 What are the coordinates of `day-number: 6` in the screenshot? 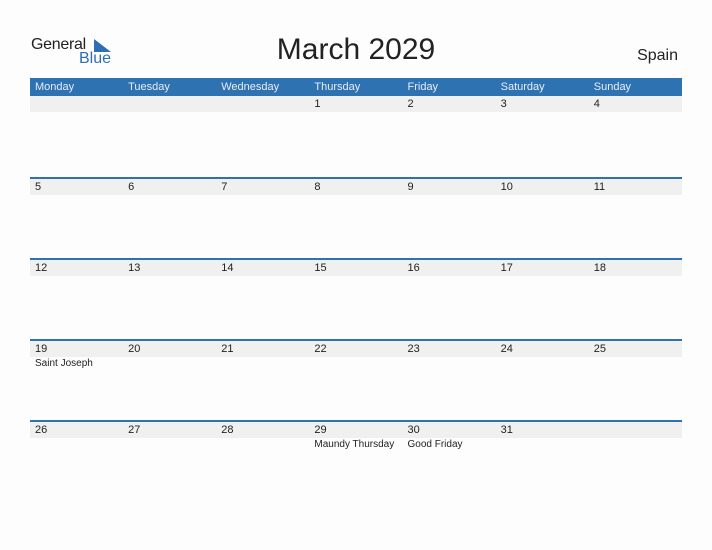 It's located at (131, 187).